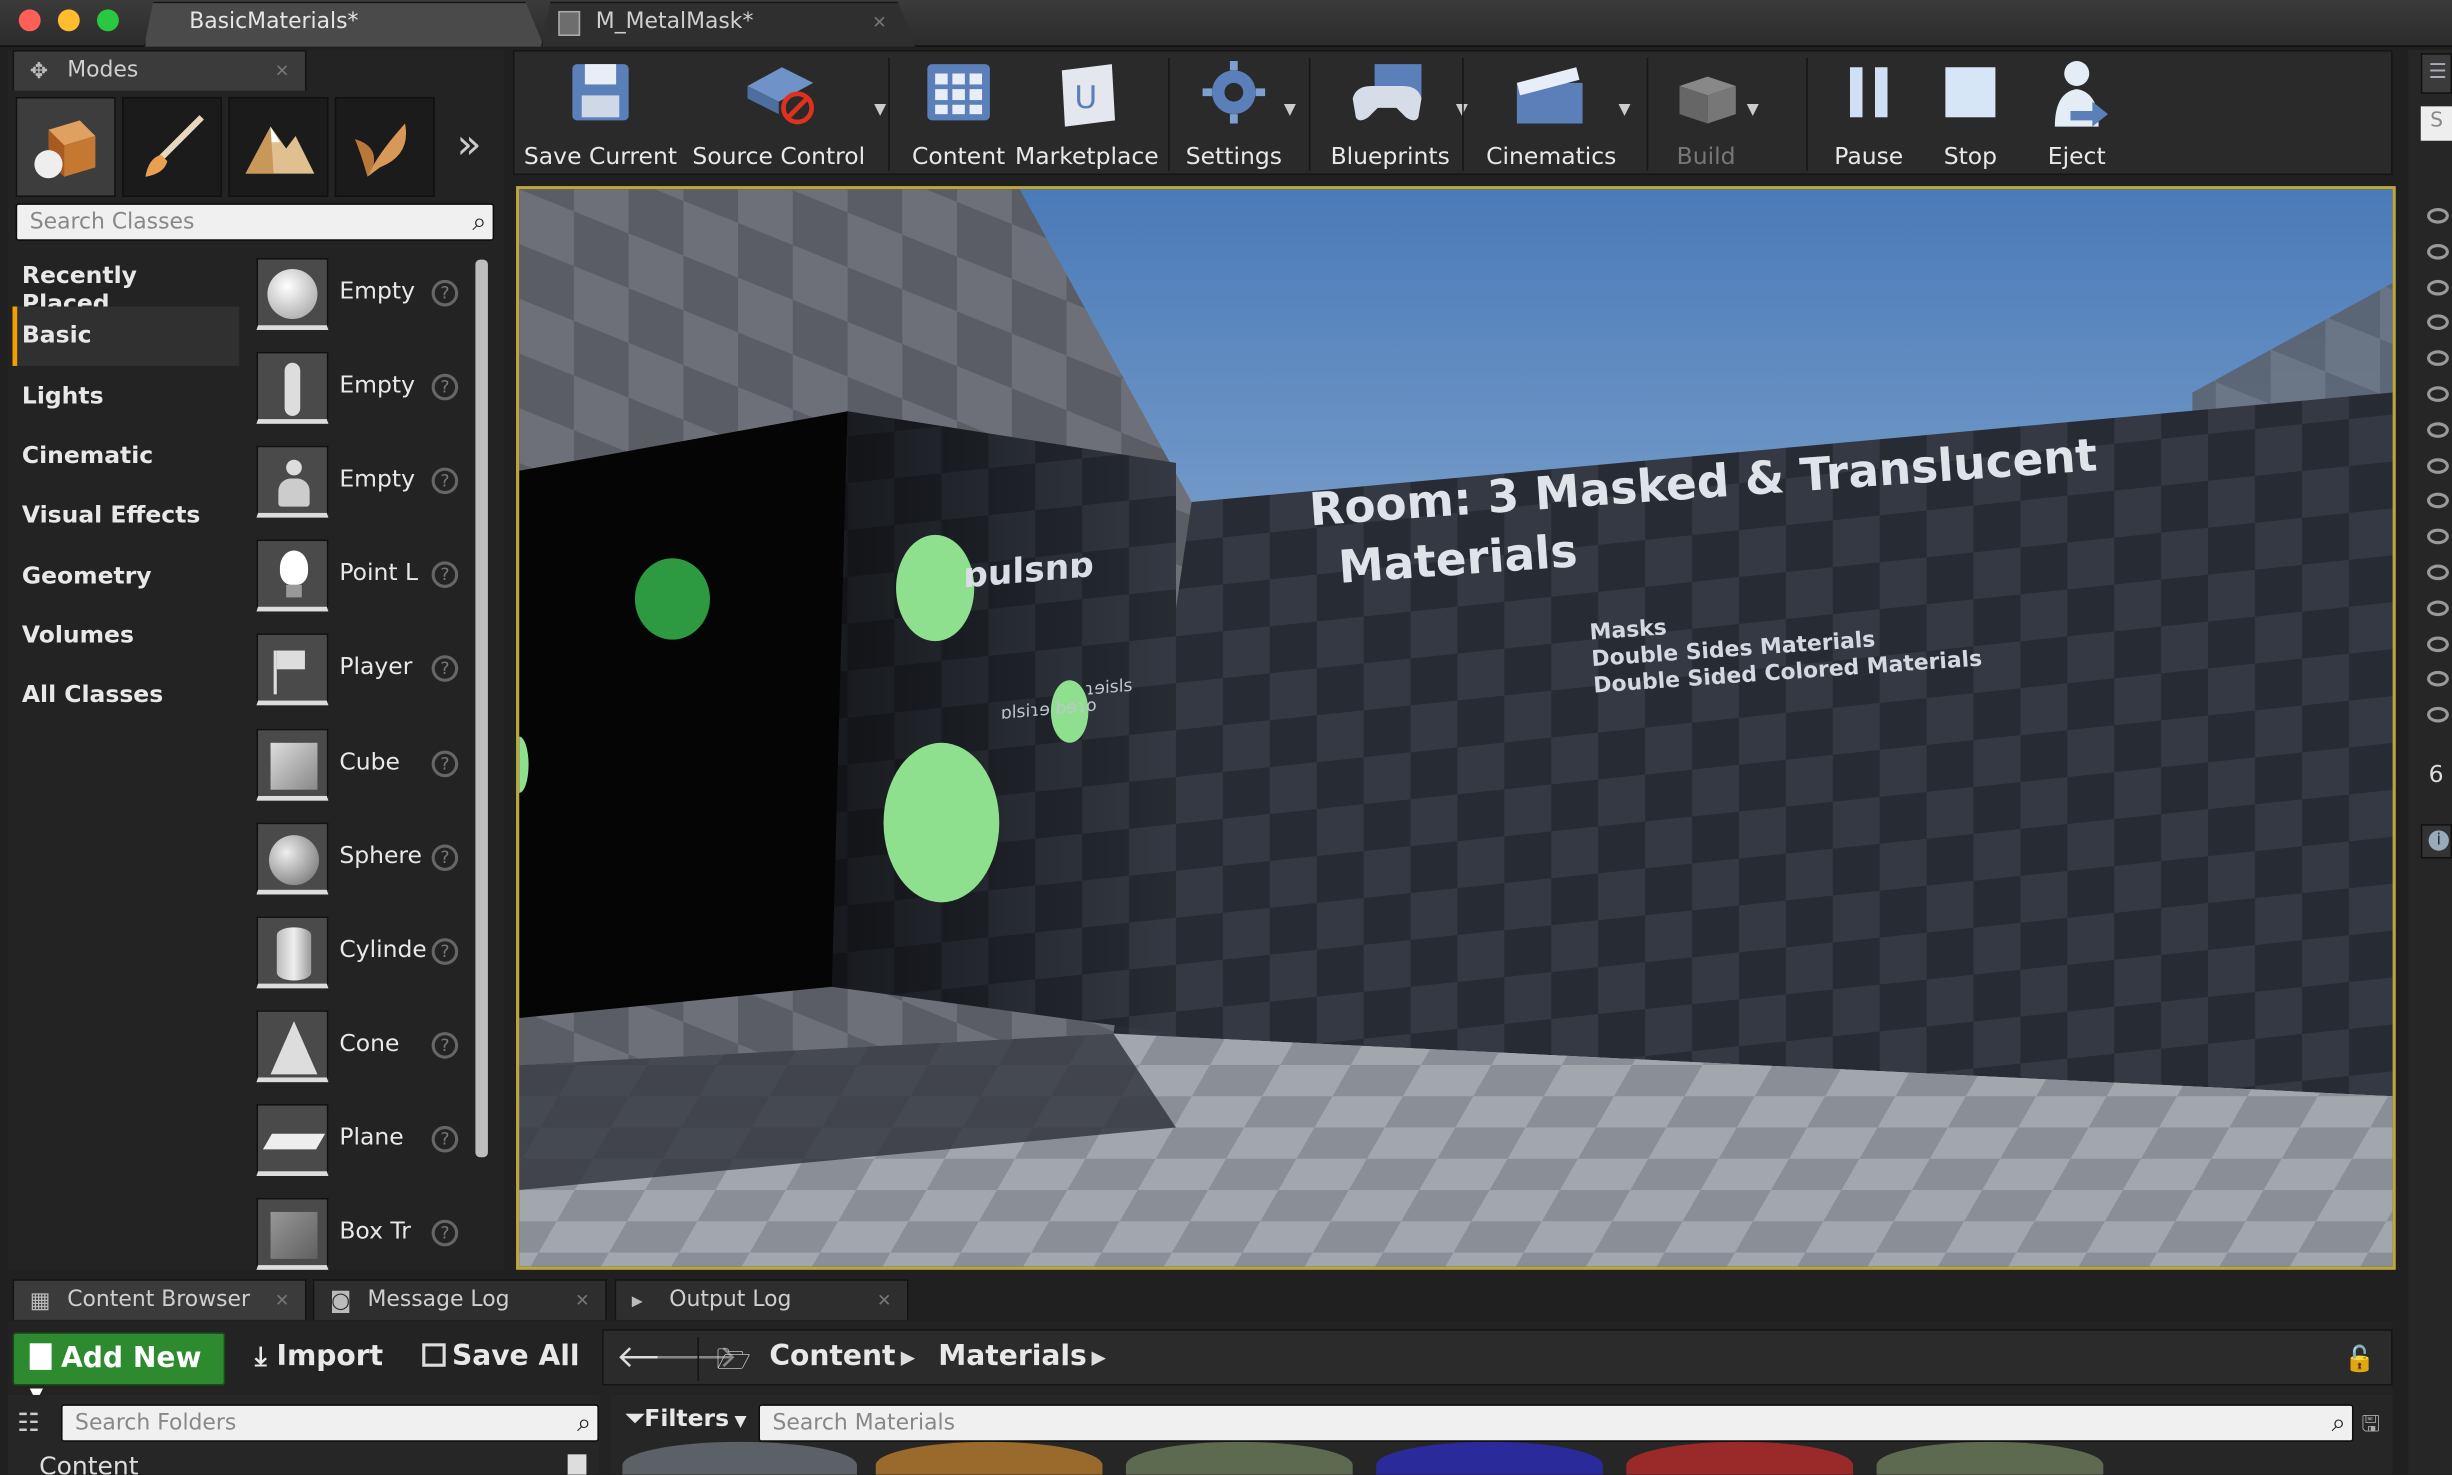 This screenshot has height=1475, width=2452. Describe the element at coordinates (686, 1418) in the screenshot. I see `filters-button: ⏷Filters ▼` at that location.